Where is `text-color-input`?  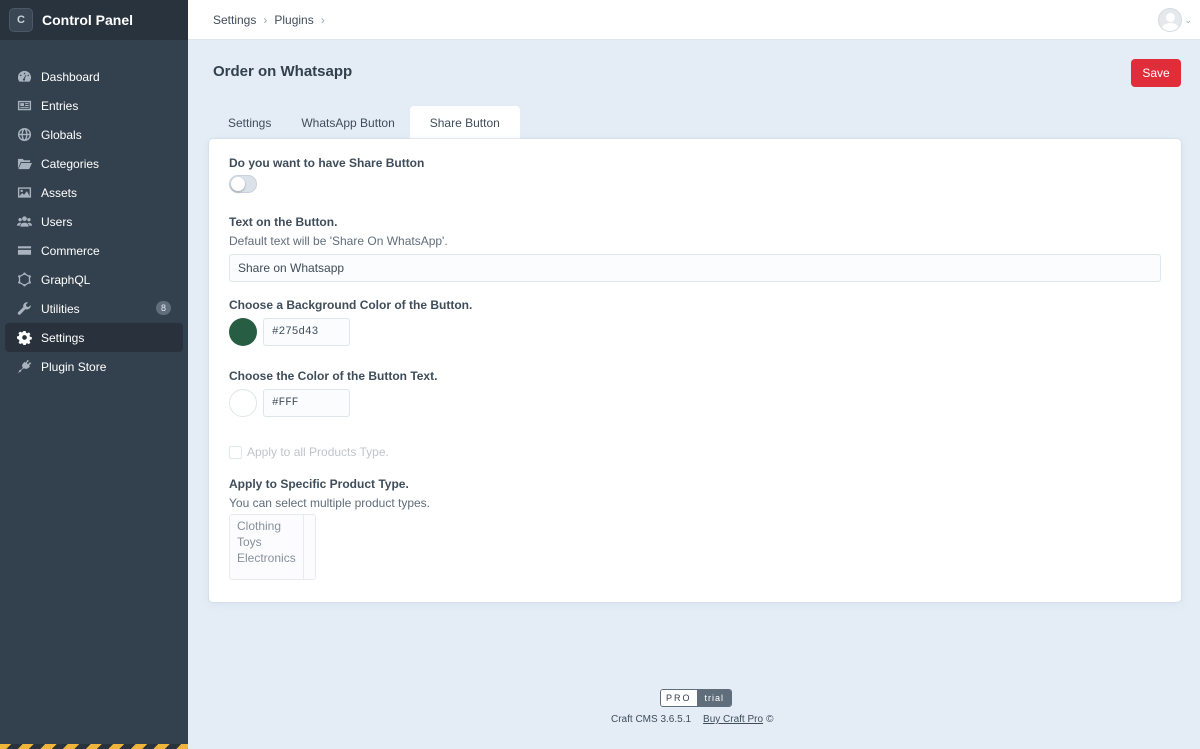 text-color-input is located at coordinates (306, 403).